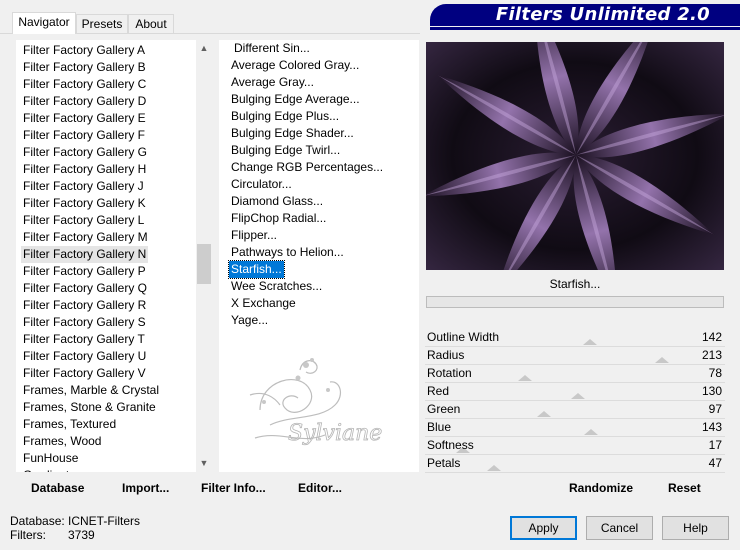  What do you see at coordinates (715, 373) in the screenshot?
I see `param-value: 78` at bounding box center [715, 373].